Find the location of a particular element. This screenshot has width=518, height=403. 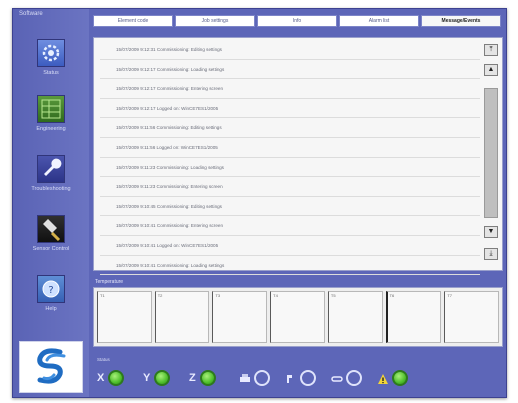

scrollbar-track is located at coordinates (491, 153).